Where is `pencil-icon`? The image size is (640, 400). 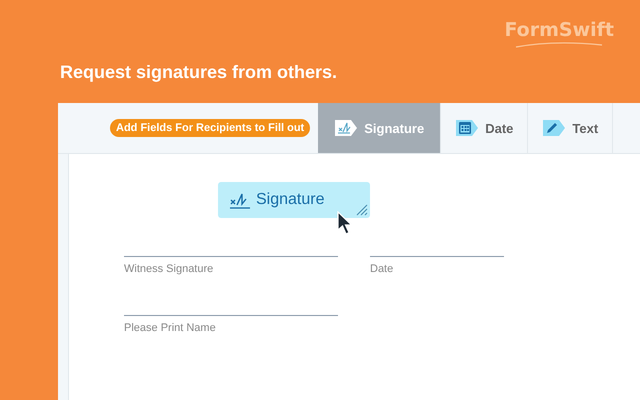
pencil-icon is located at coordinates (554, 128).